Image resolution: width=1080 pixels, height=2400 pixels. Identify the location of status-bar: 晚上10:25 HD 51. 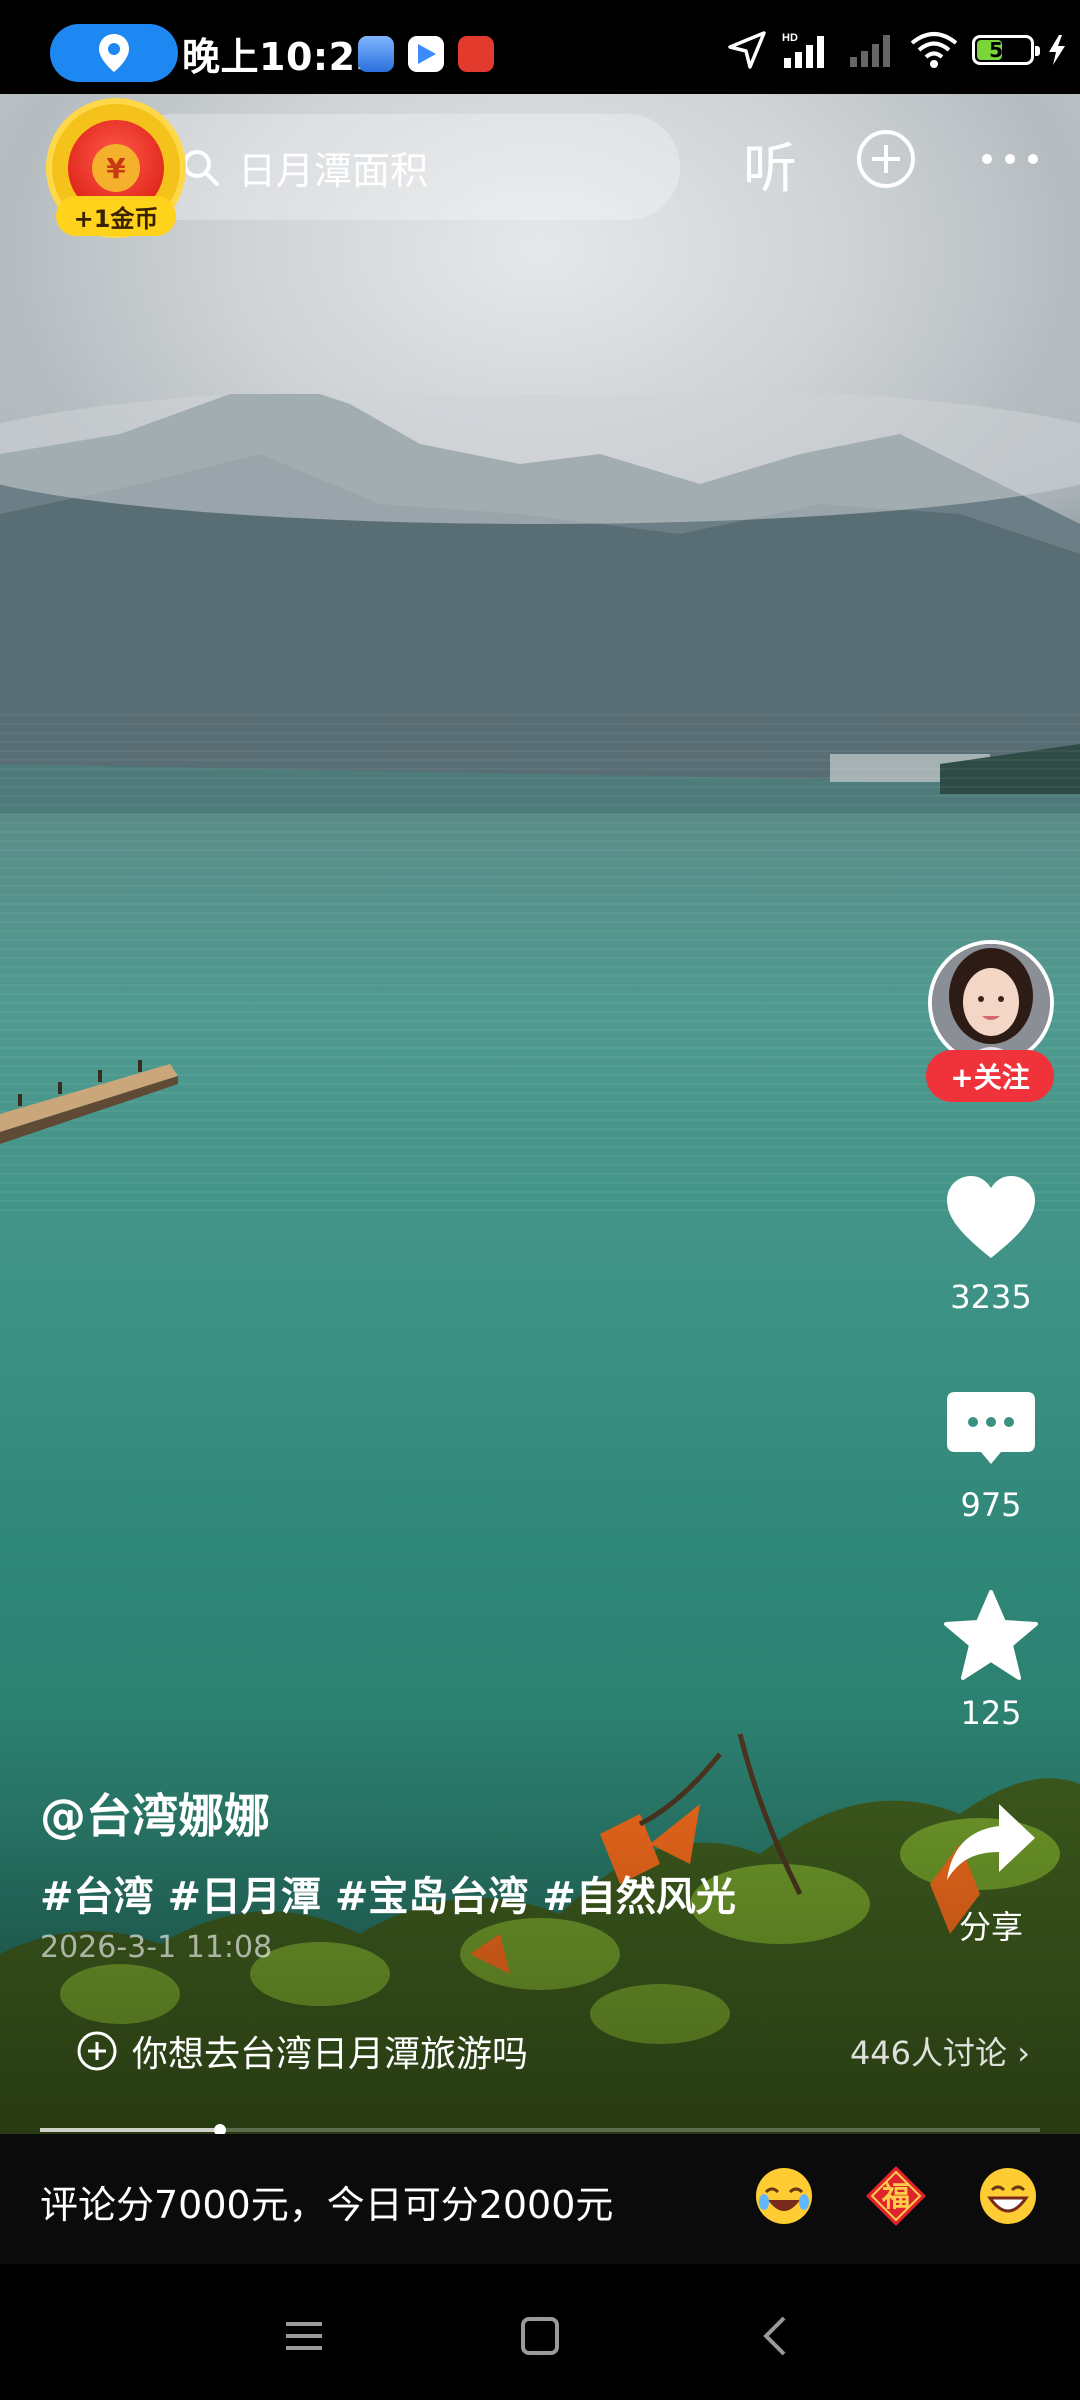
(540, 47).